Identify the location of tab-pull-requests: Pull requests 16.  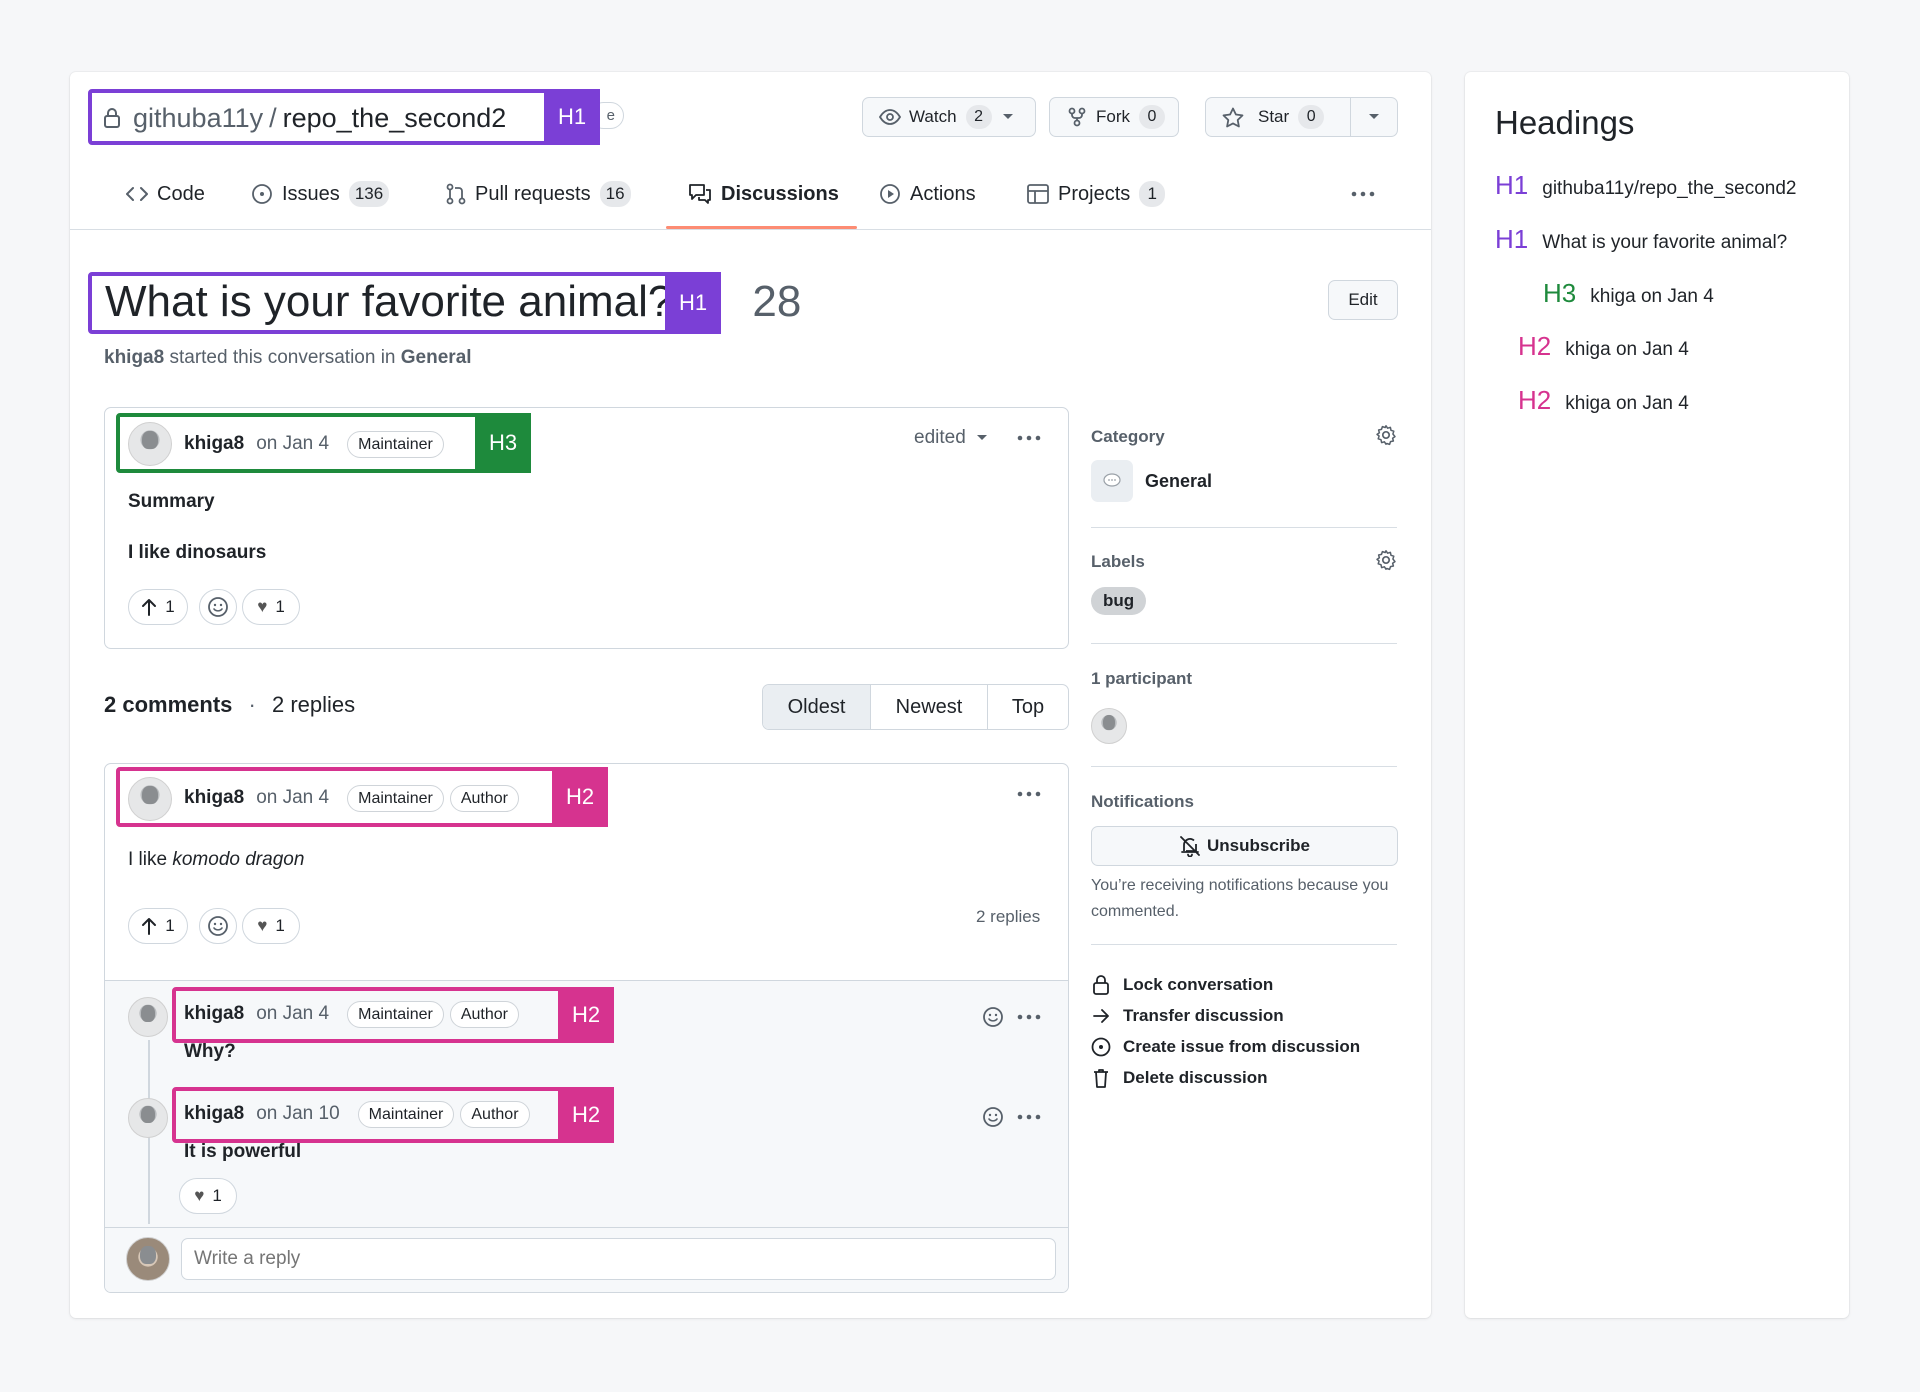
(538, 194).